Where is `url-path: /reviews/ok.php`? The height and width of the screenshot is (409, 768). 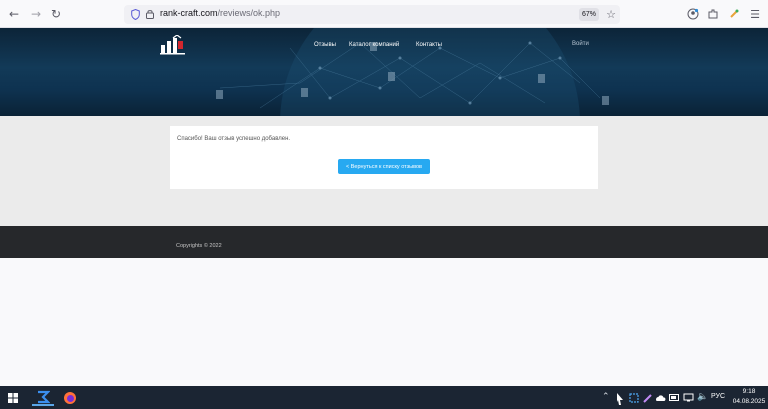
url-path: /reviews/ok.php is located at coordinates (249, 13).